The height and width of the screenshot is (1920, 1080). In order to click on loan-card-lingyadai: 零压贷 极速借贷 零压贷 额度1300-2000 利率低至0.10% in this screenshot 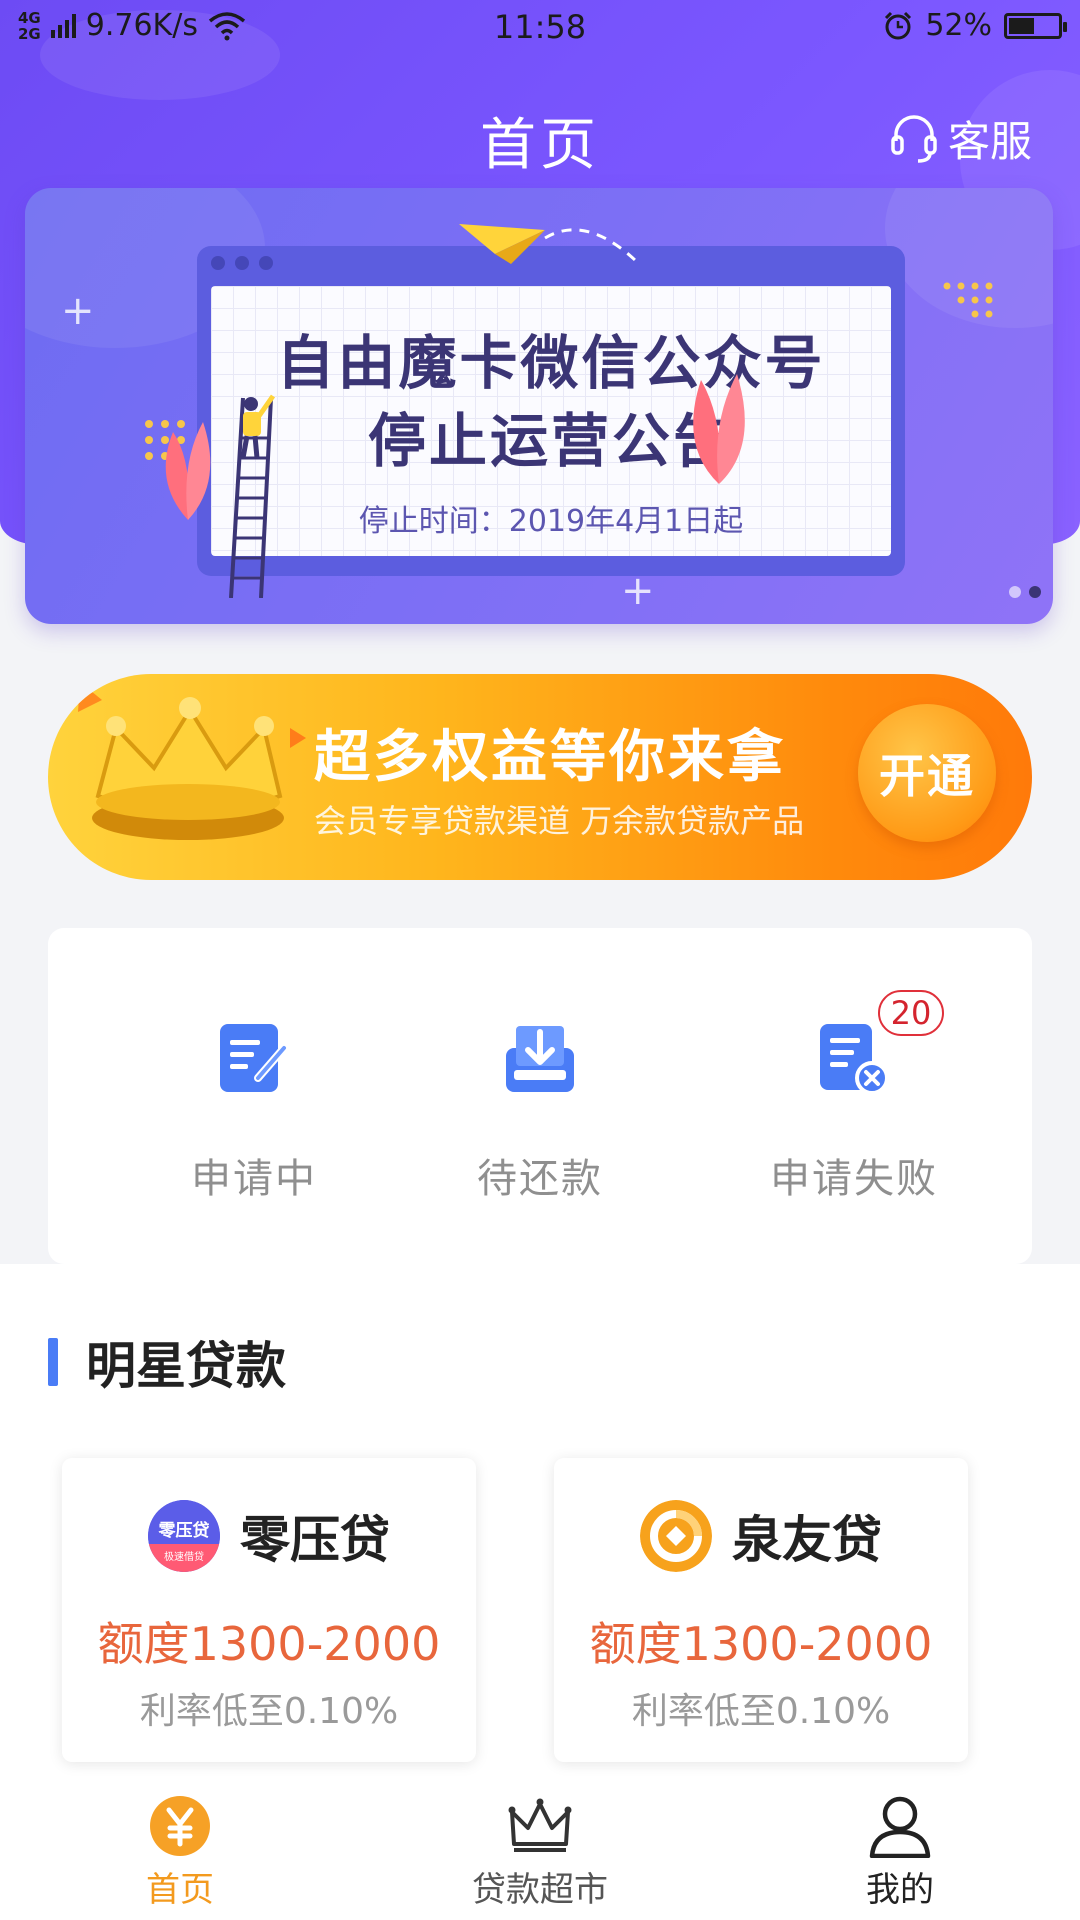, I will do `click(269, 1610)`.